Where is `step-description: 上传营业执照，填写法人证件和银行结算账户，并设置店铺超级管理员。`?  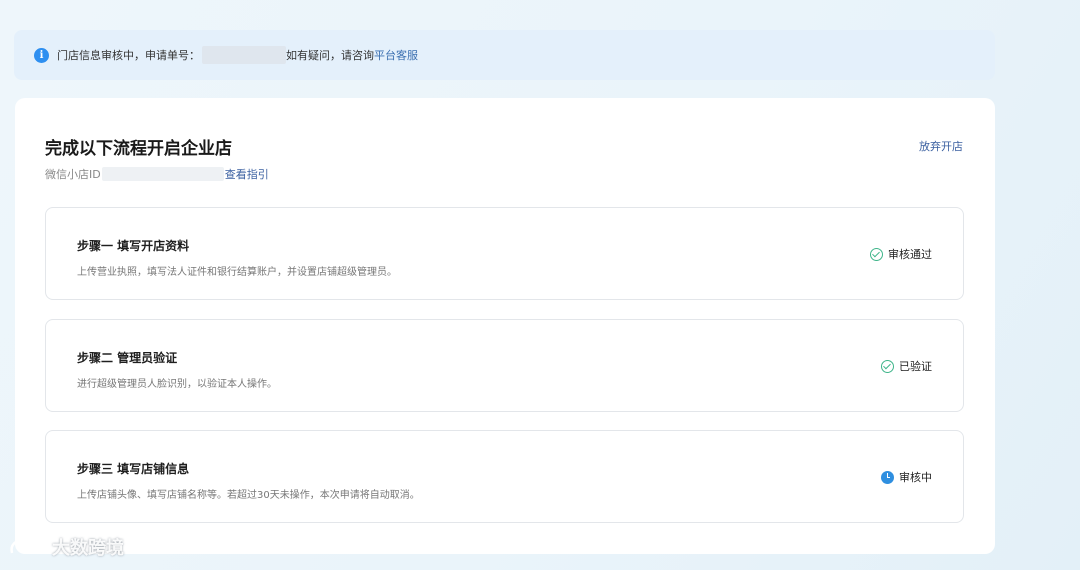
step-description: 上传营业执照，填写法人证件和银行结算账户，并设置店铺超级管理员。 is located at coordinates (237, 272).